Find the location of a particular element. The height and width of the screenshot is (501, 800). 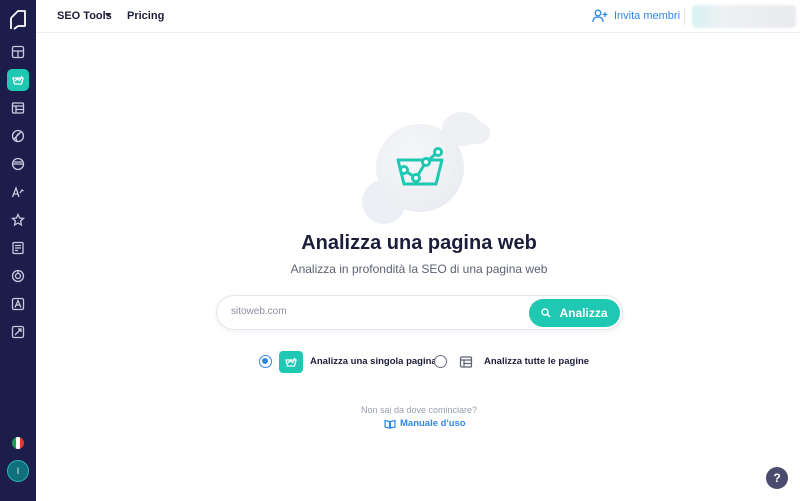

serp-checker-icon is located at coordinates (18, 164).